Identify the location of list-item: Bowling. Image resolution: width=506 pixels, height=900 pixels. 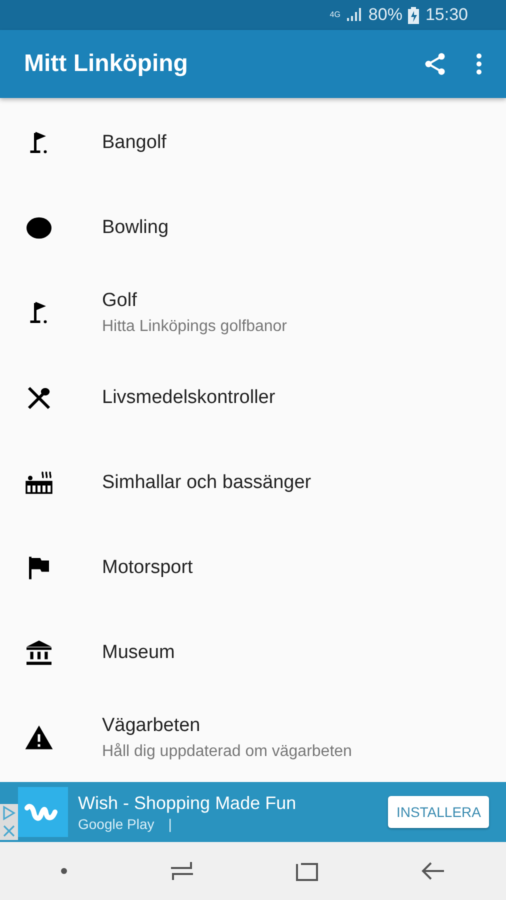
(253, 227).